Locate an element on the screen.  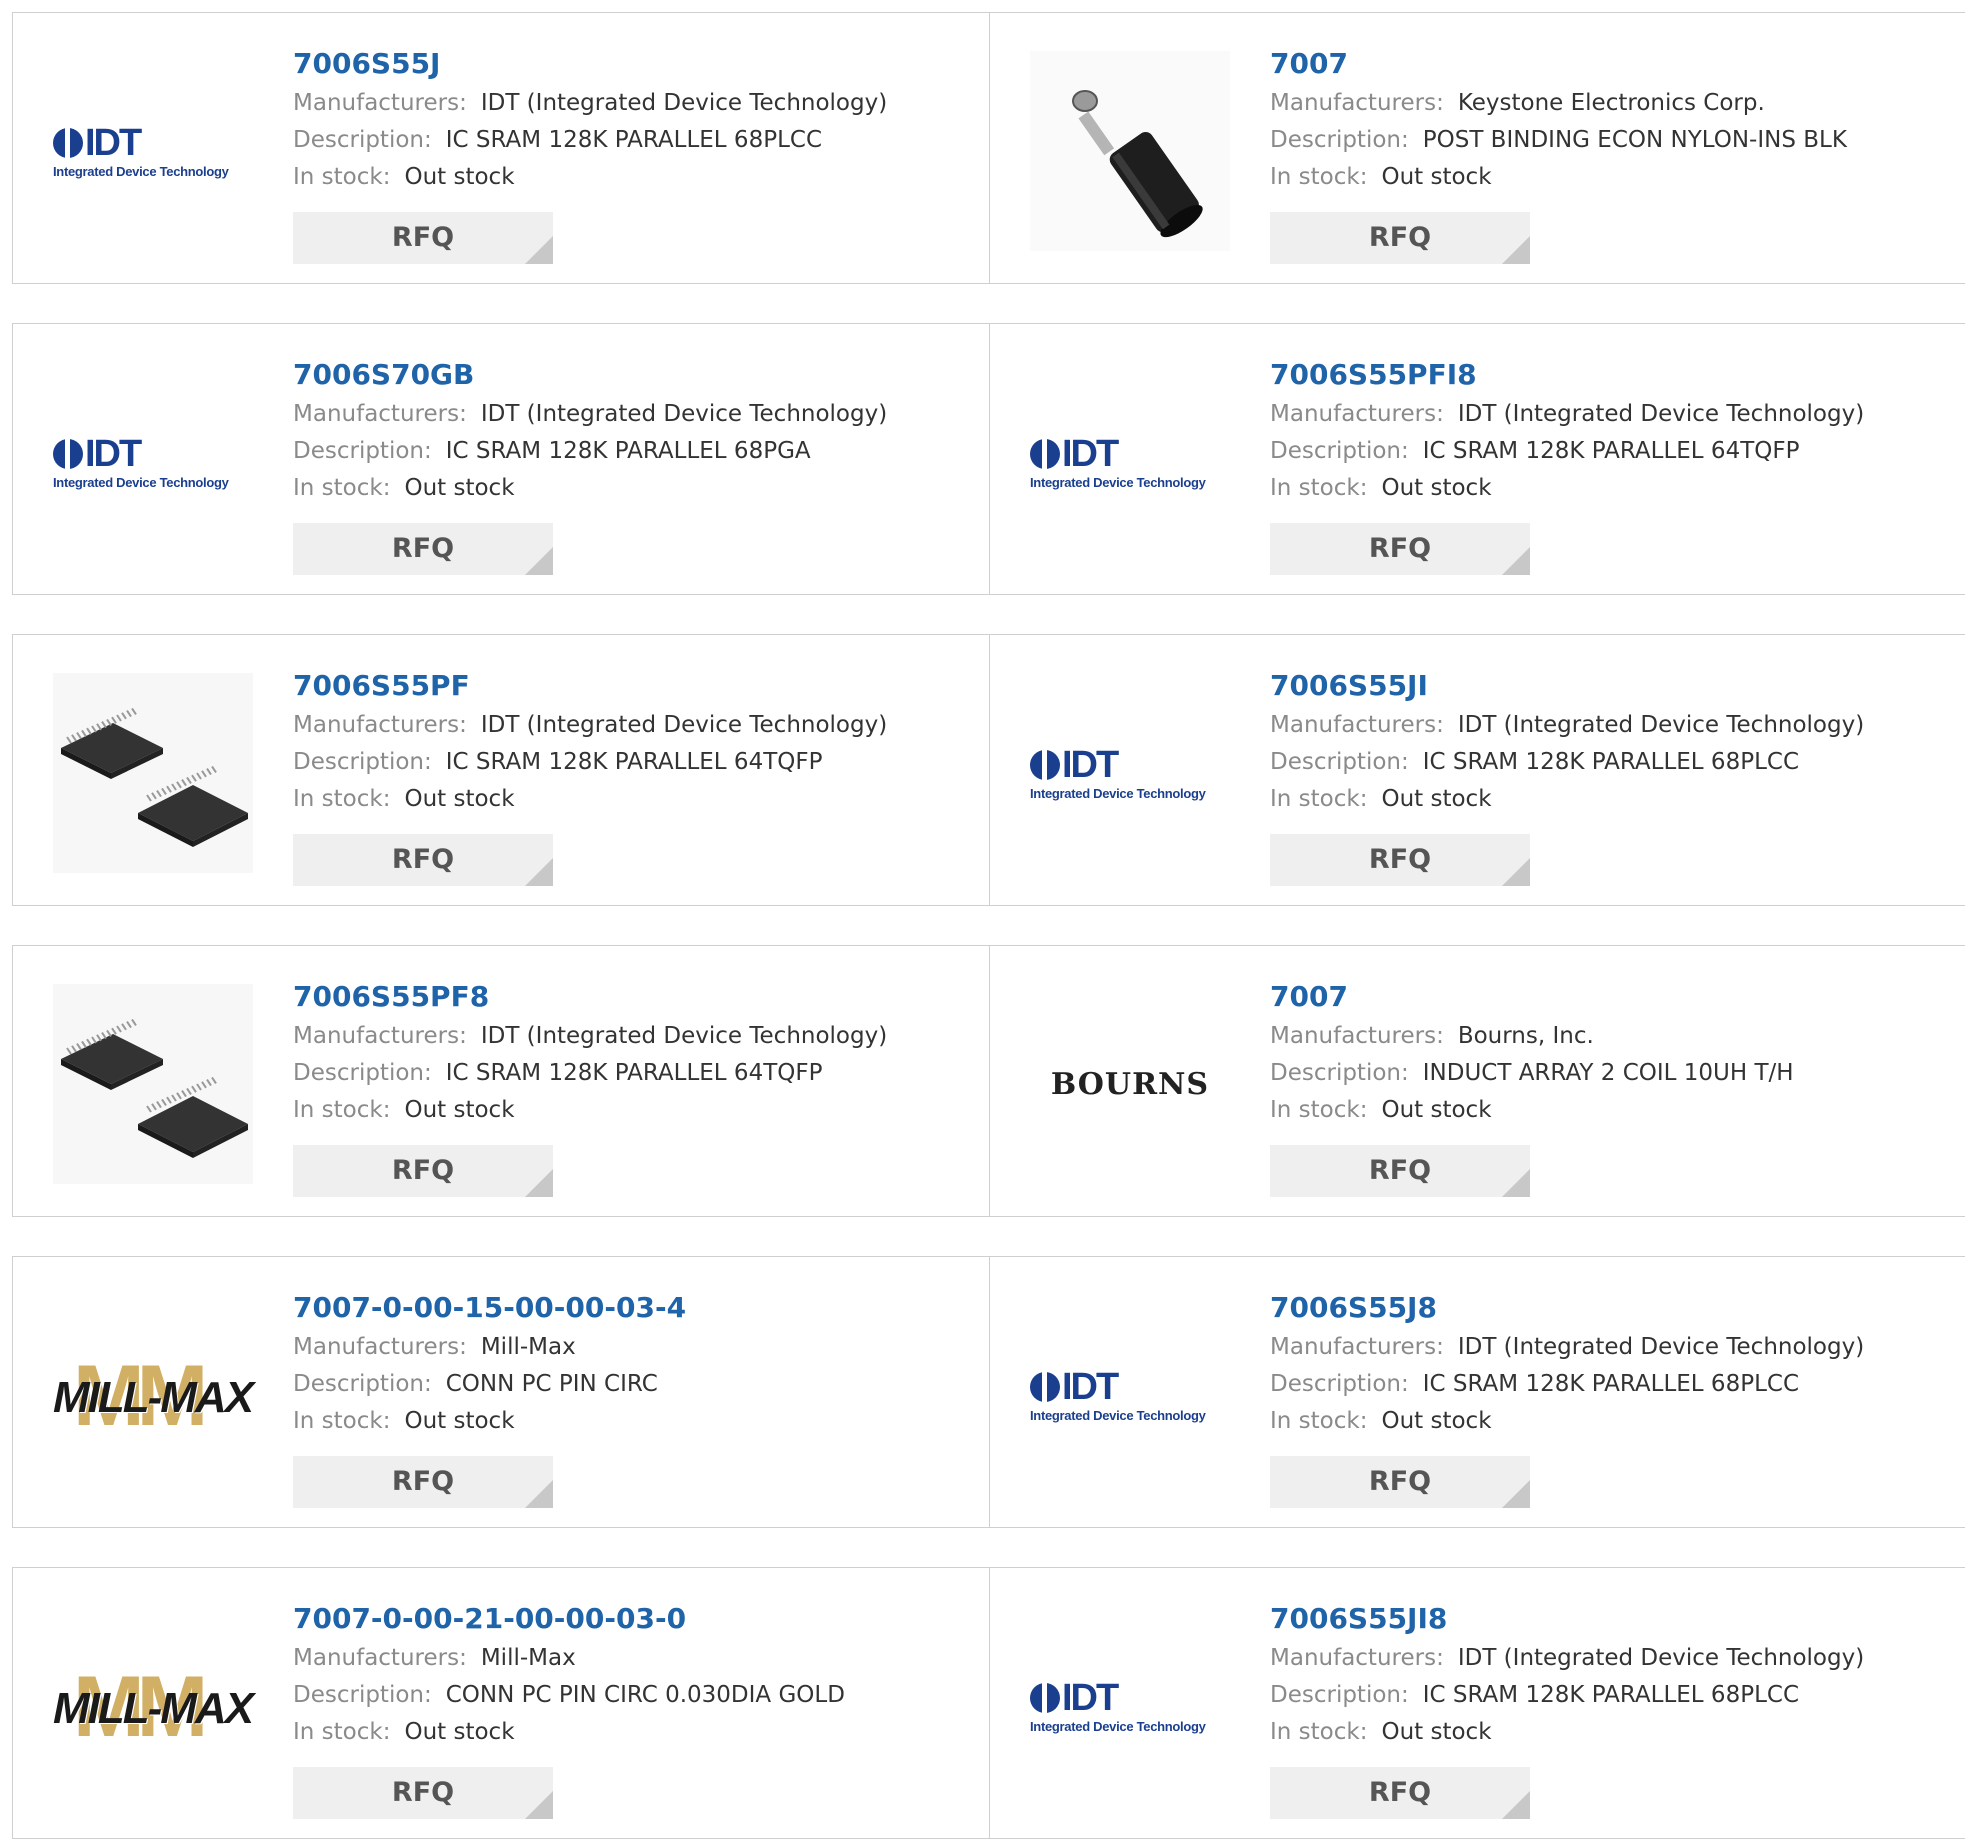
product-thumbnail: BOURNS is located at coordinates (1130, 1084).